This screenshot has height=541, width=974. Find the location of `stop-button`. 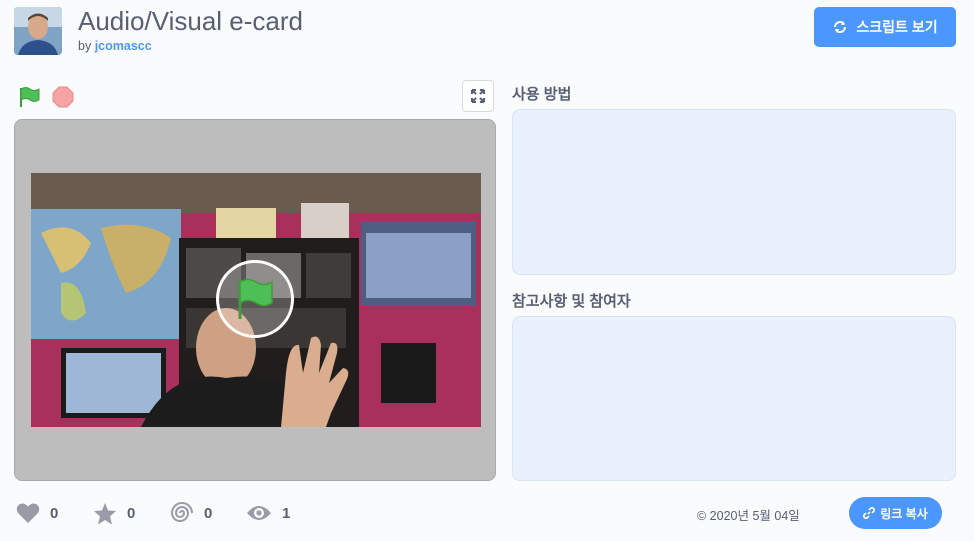

stop-button is located at coordinates (63, 97).